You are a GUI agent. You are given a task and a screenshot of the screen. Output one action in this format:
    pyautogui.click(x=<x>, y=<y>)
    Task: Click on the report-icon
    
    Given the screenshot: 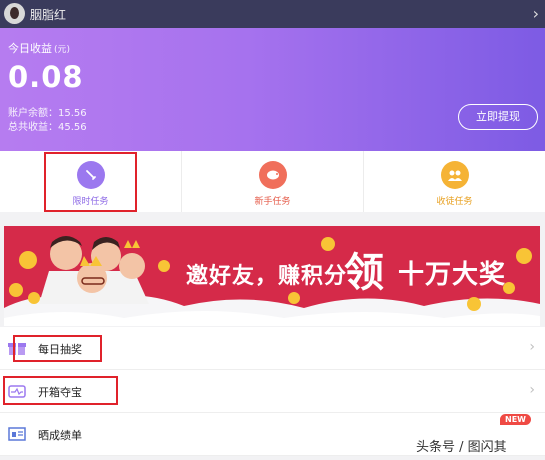 What is the action you would take?
    pyautogui.click(x=17, y=434)
    